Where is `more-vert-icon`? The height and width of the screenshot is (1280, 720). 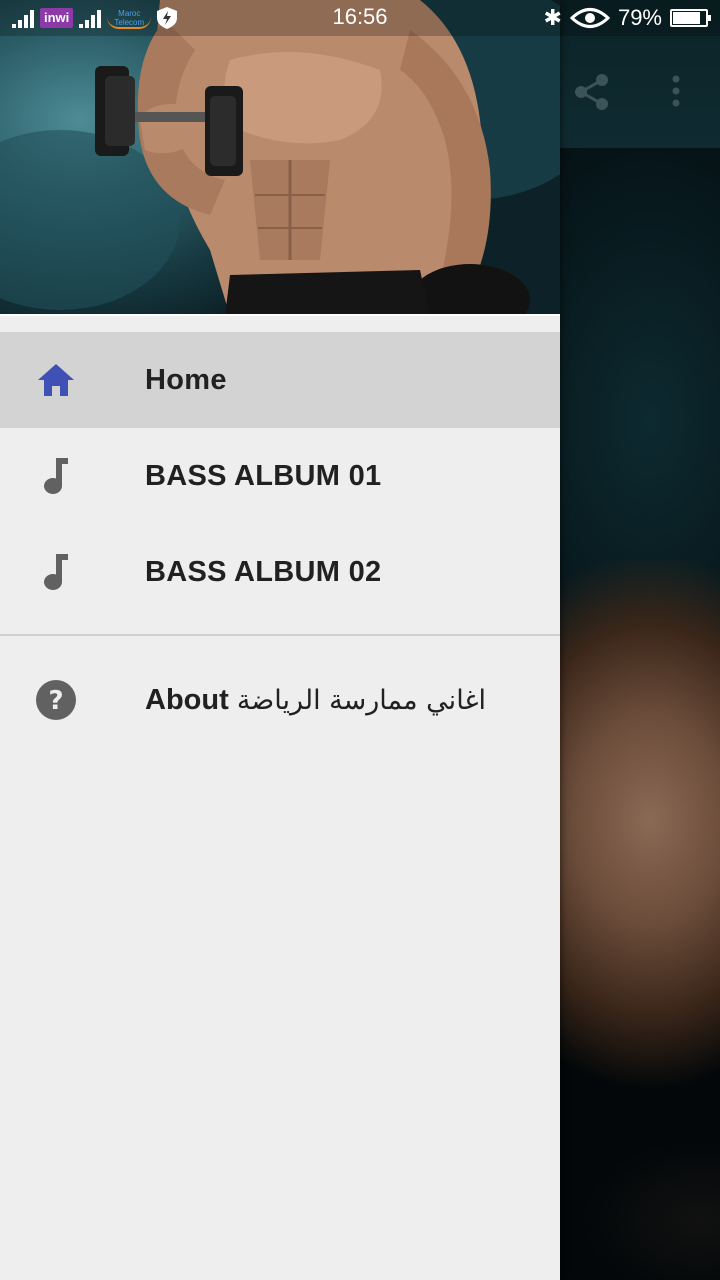
more-vert-icon is located at coordinates (676, 92).